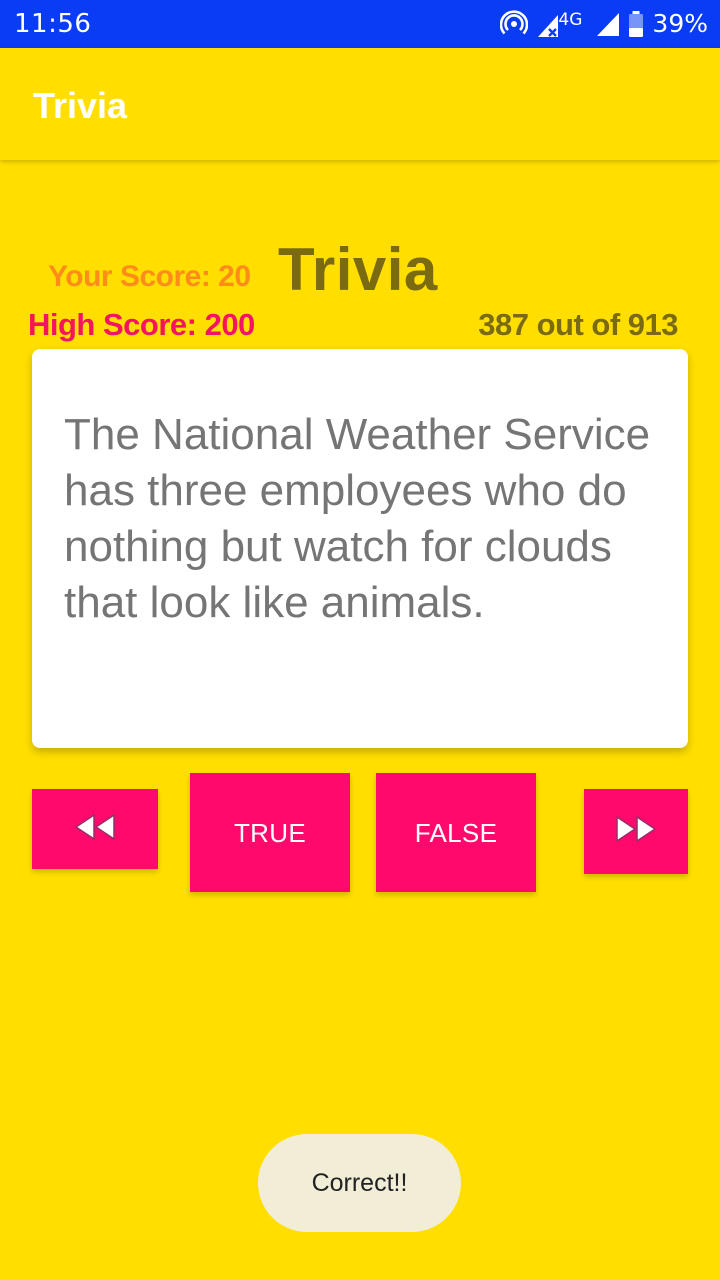  I want to click on high-score: High Score: 200, so click(141, 324).